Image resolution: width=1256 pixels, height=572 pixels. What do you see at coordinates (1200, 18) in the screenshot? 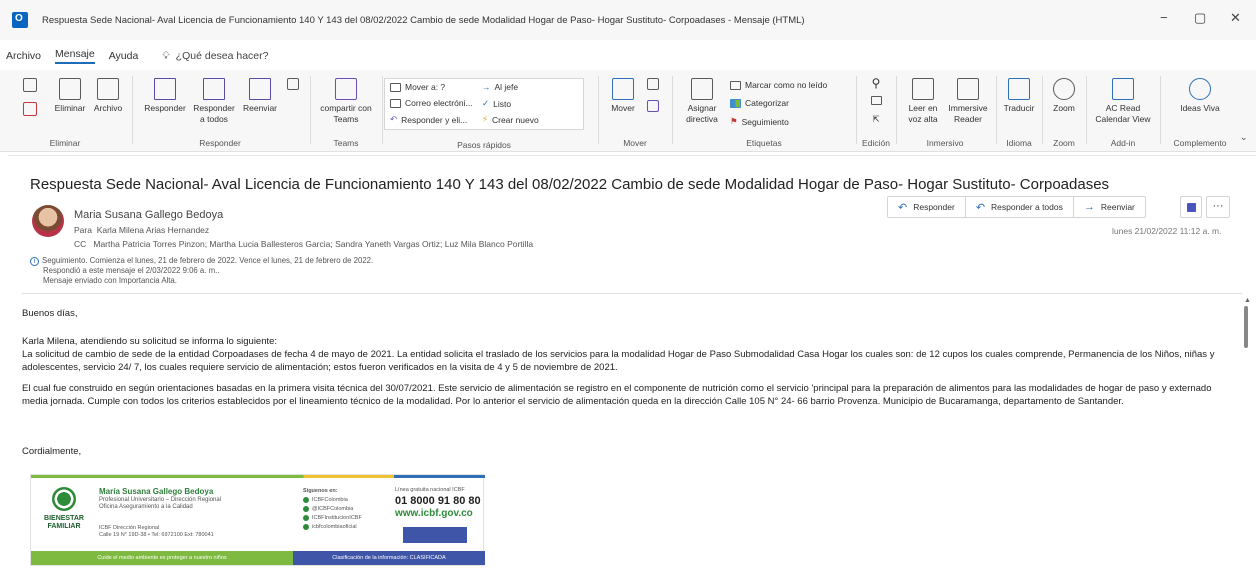
I see `restore-button: ▢` at bounding box center [1200, 18].